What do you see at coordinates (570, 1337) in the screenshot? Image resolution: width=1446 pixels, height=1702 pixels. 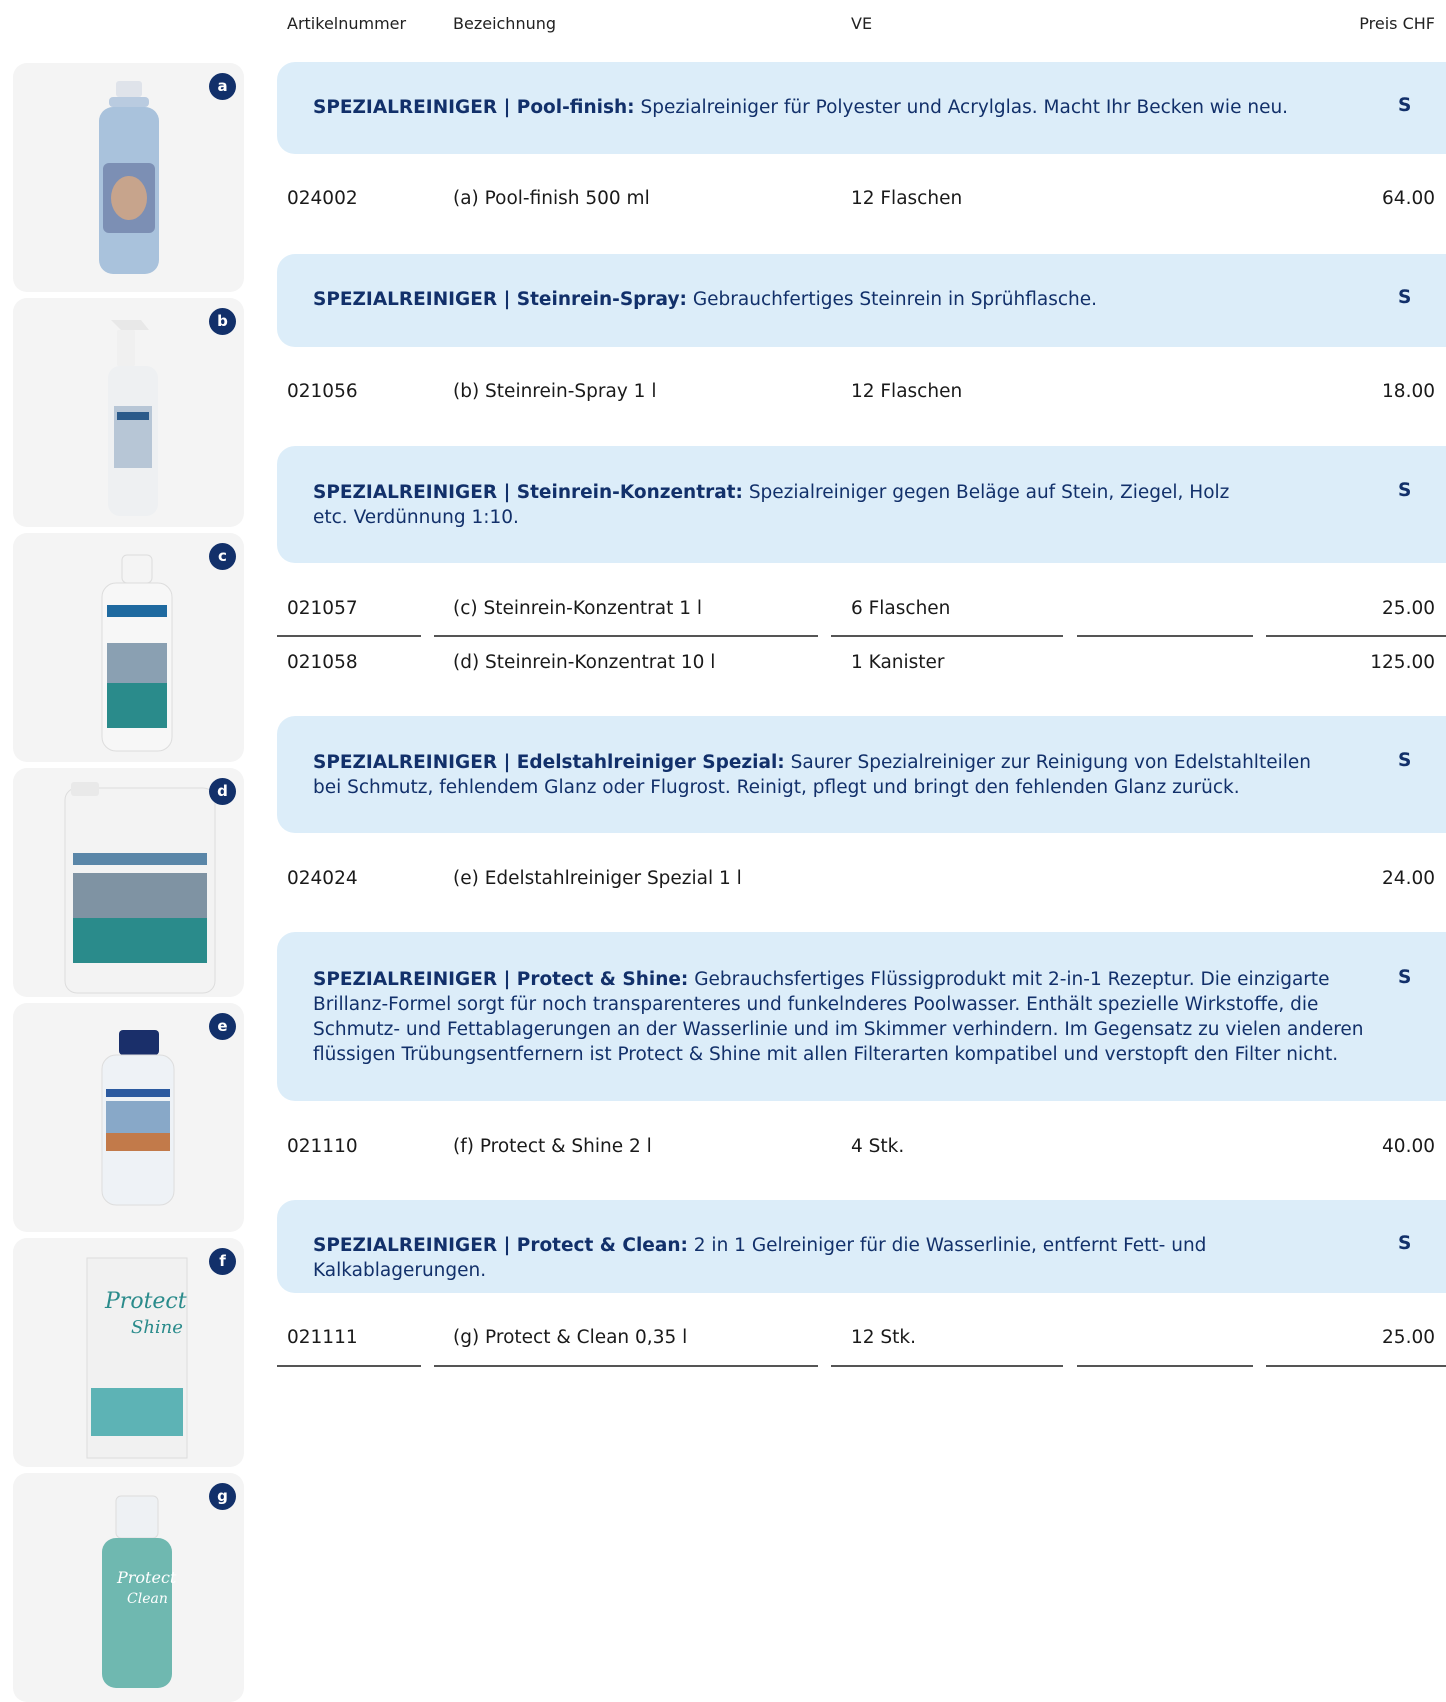 I see `cell-bezeichnung: (g) Protect & Clean 0,35 l` at bounding box center [570, 1337].